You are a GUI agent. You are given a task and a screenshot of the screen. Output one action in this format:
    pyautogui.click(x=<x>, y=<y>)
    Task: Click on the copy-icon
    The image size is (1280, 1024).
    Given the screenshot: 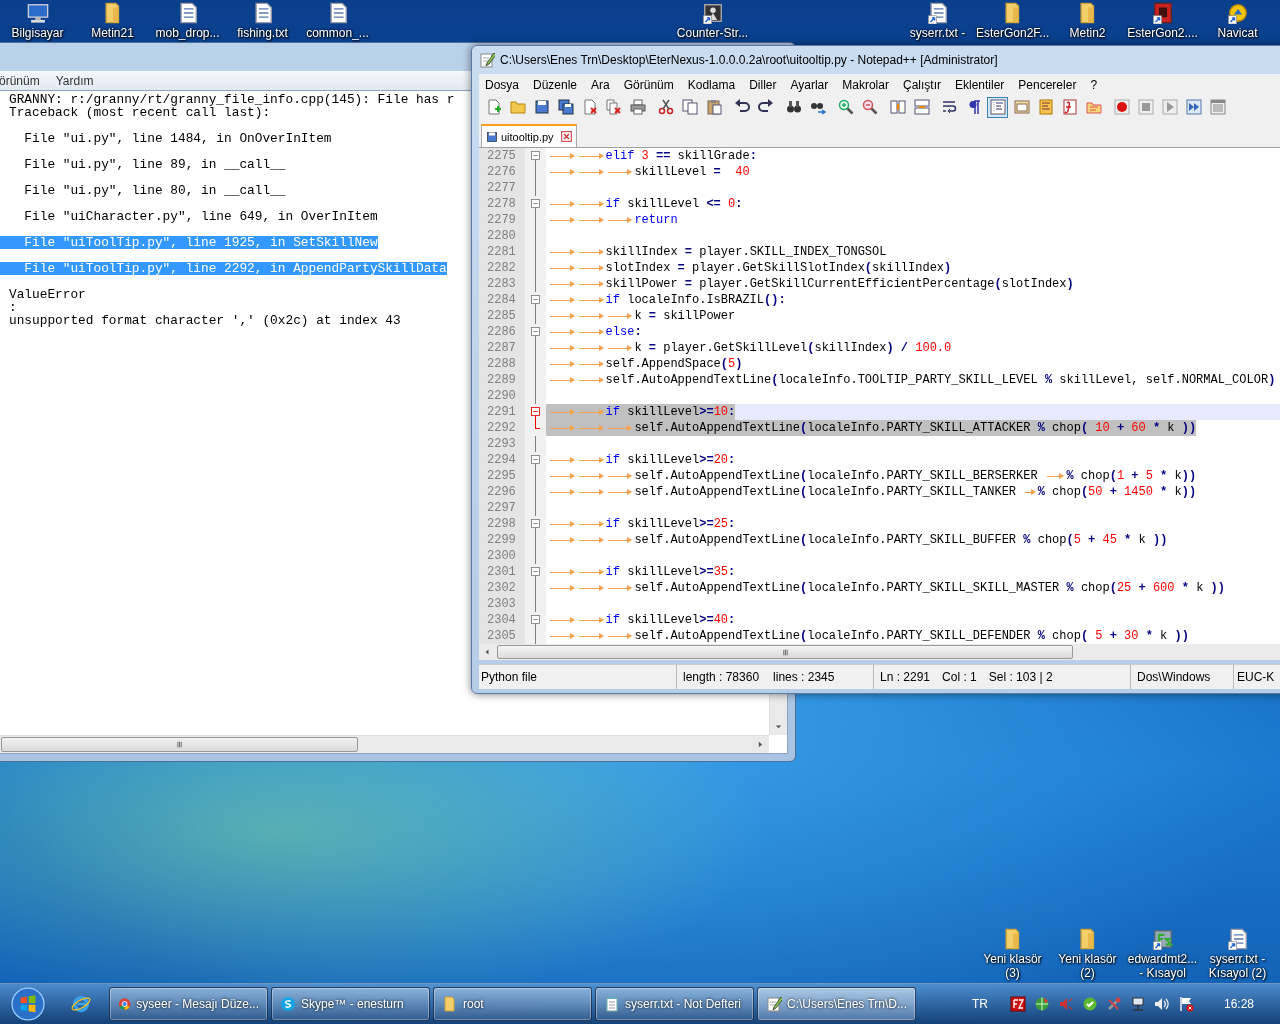 What is the action you would take?
    pyautogui.click(x=689, y=107)
    